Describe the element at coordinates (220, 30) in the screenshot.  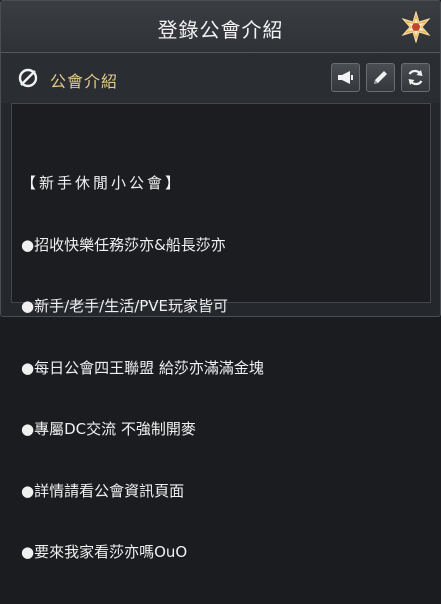
I see `window-title: 登錄公會介紹` at that location.